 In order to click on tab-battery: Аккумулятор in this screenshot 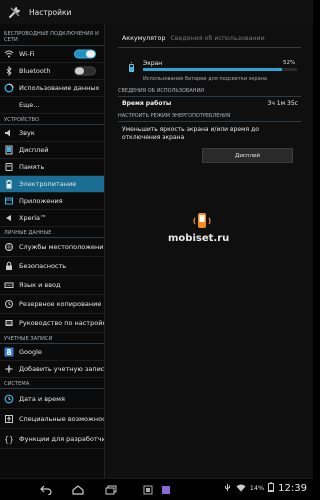, I will do `click(143, 38)`.